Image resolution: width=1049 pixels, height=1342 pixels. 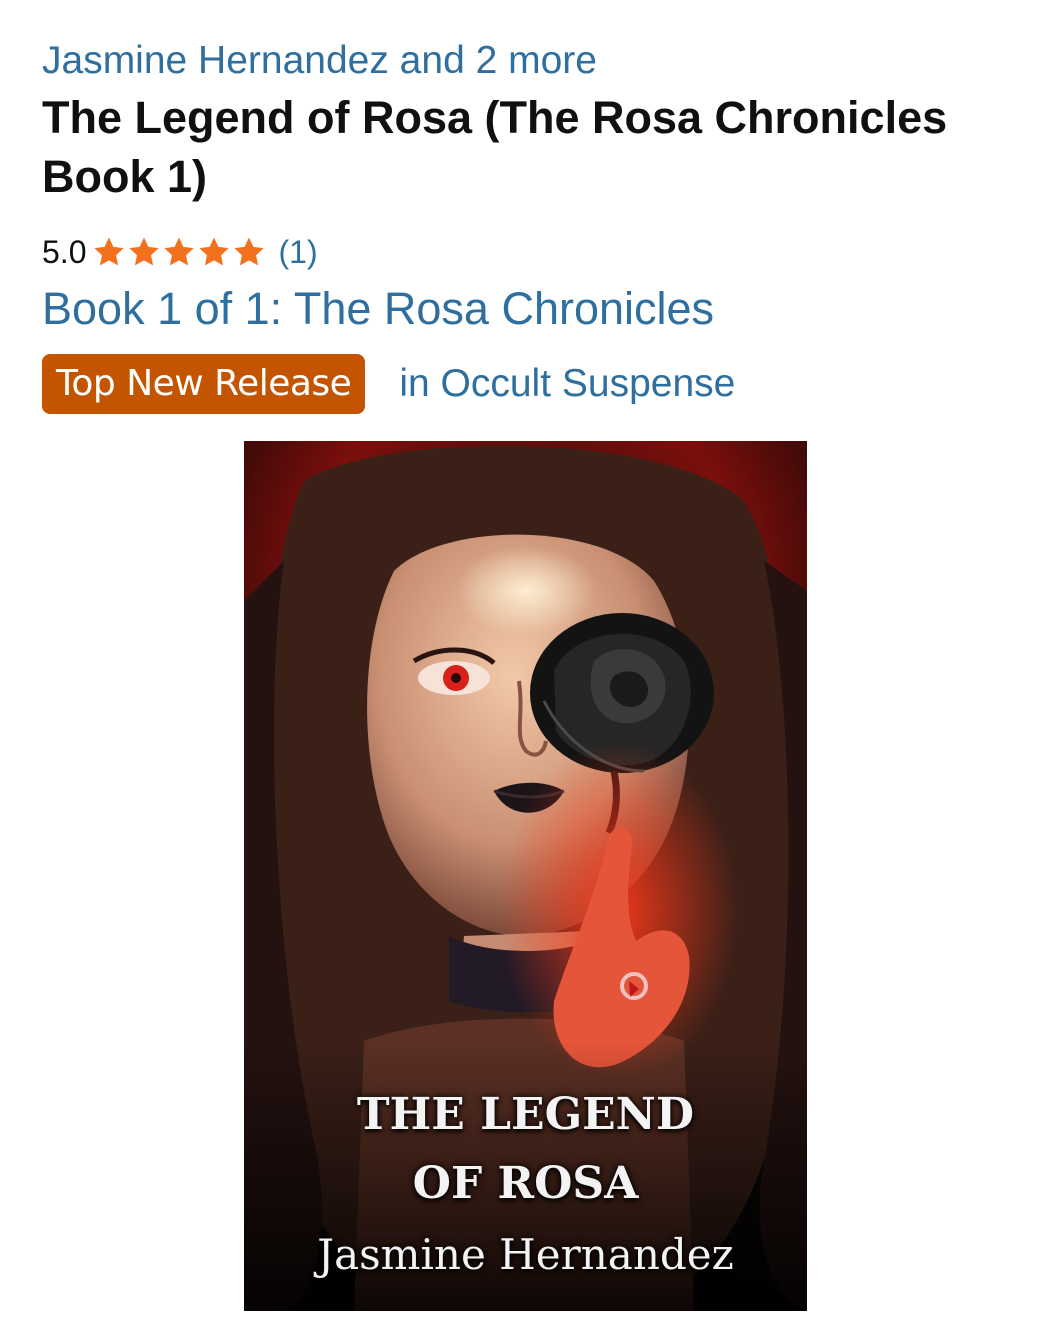 What do you see at coordinates (525, 1183) in the screenshot?
I see `cover-title-line-2: OF ROSA` at bounding box center [525, 1183].